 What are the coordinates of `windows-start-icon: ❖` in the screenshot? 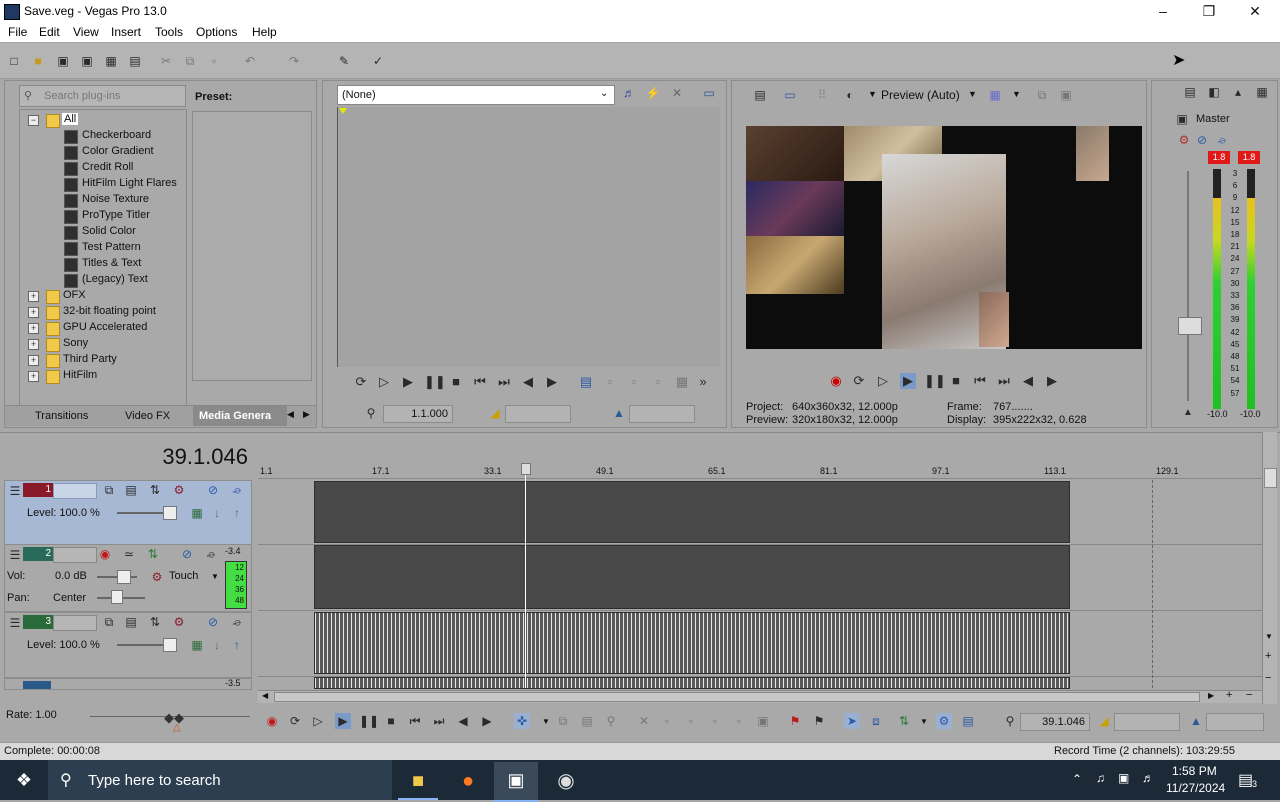 It's located at (24, 780).